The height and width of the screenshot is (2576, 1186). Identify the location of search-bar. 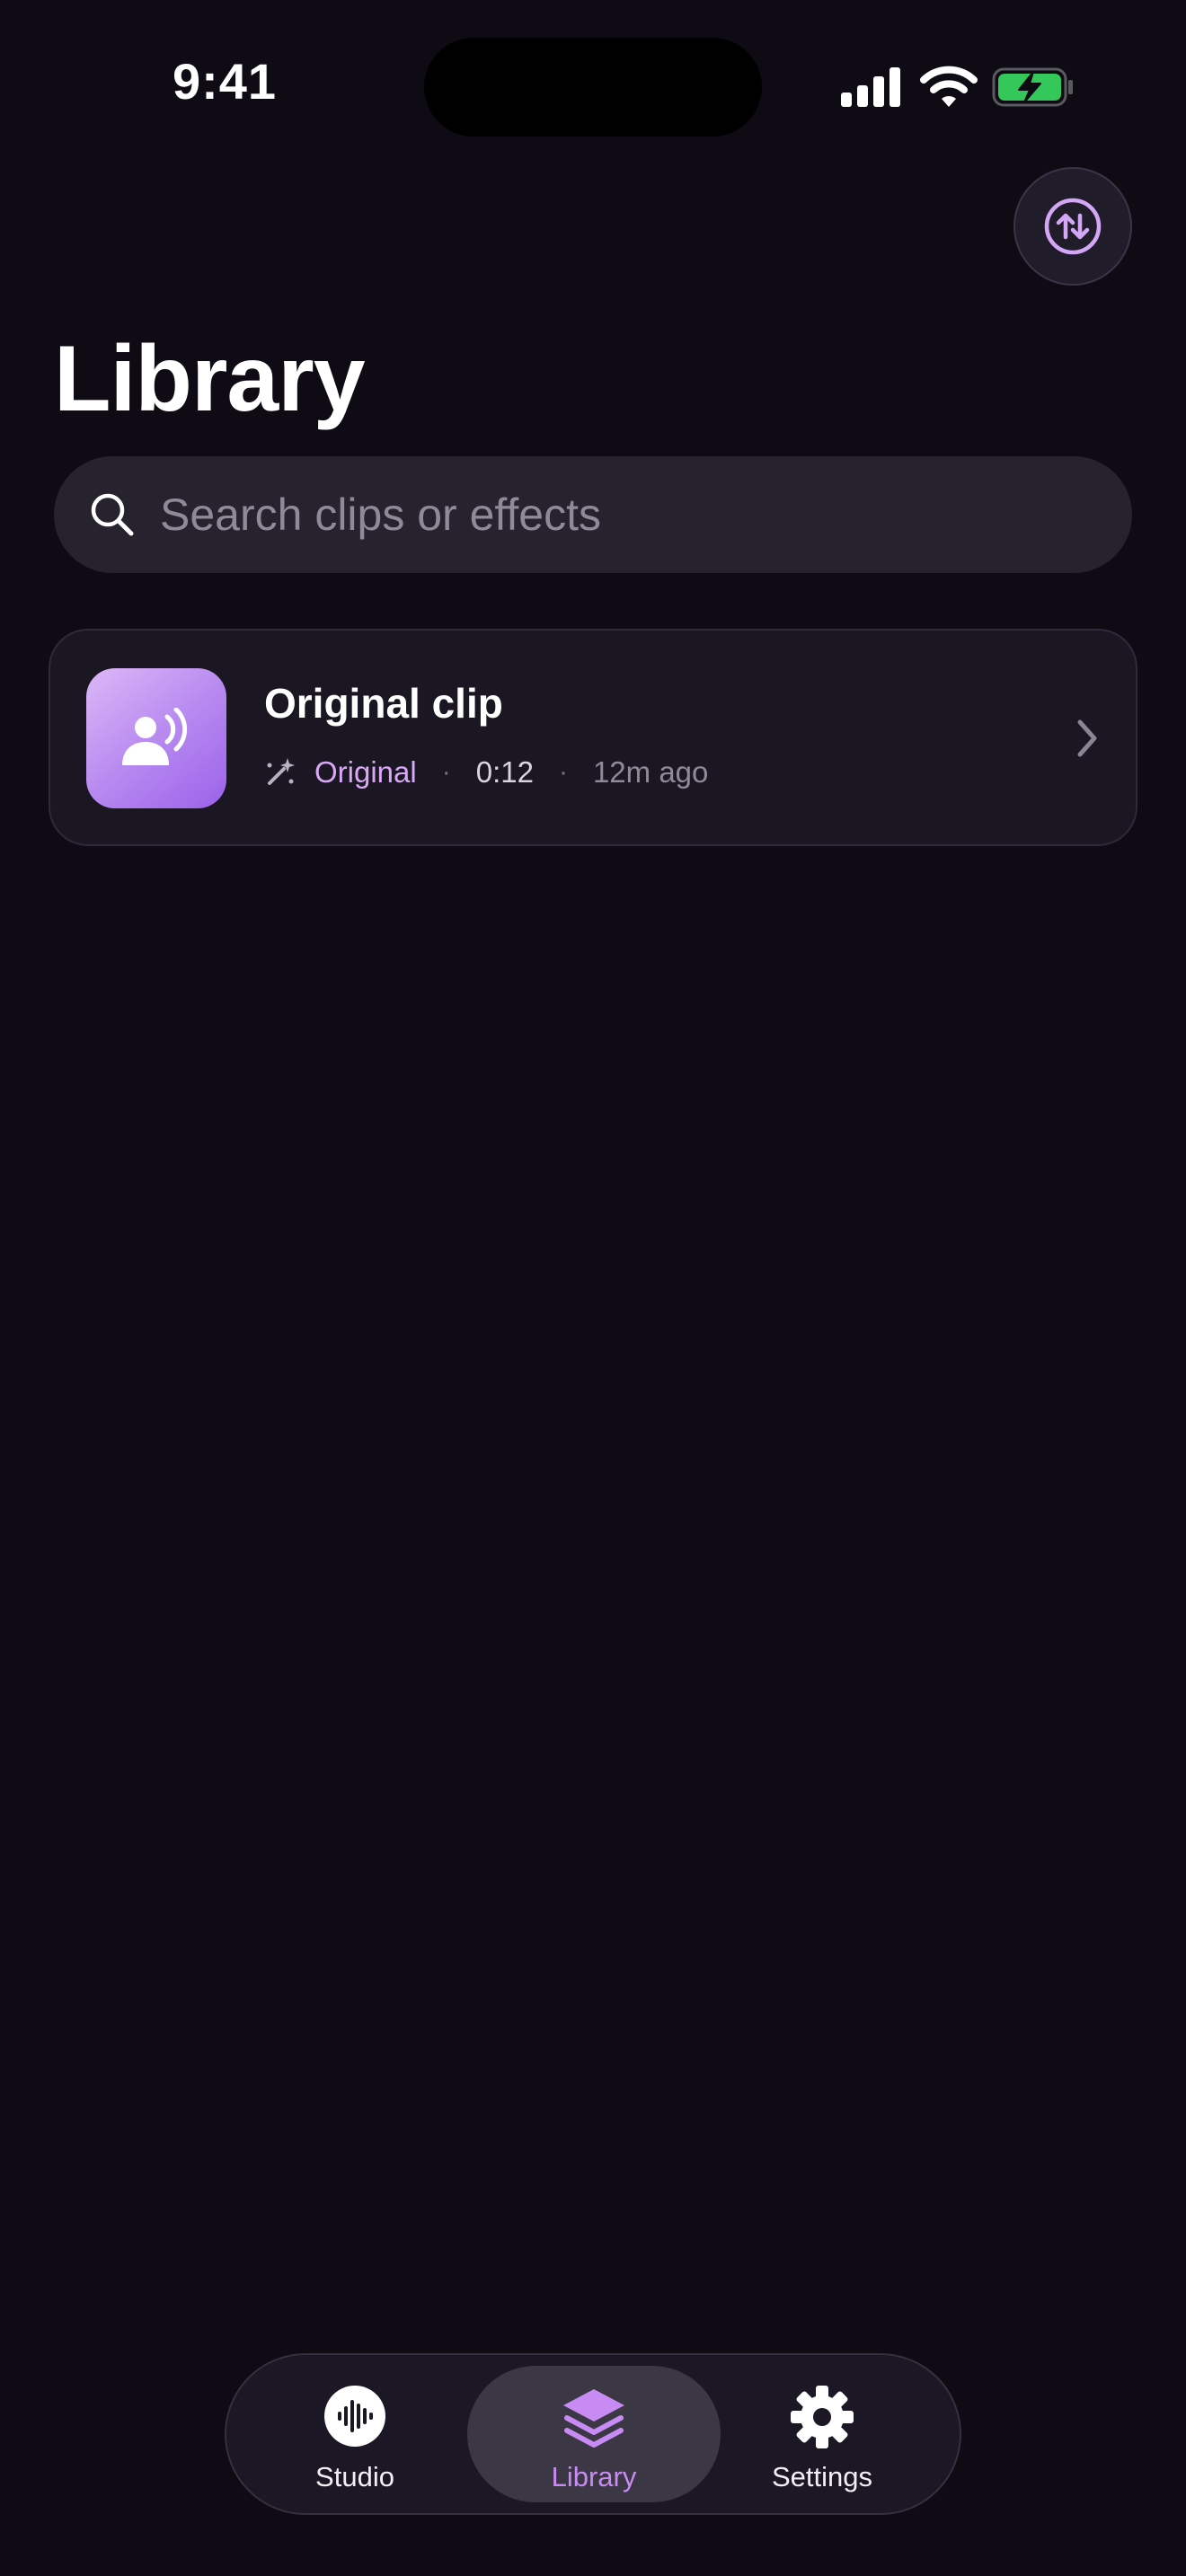
(593, 514).